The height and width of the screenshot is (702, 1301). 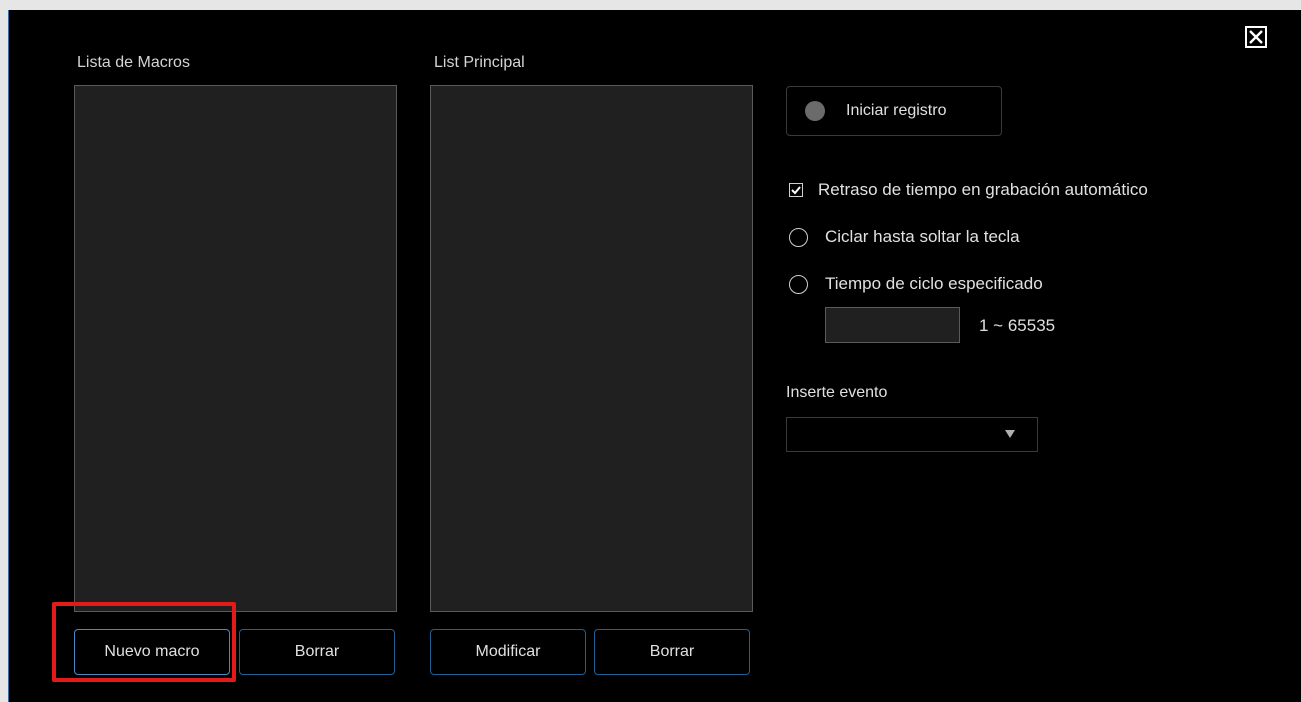 I want to click on loop-until-release-radio, so click(x=798, y=237).